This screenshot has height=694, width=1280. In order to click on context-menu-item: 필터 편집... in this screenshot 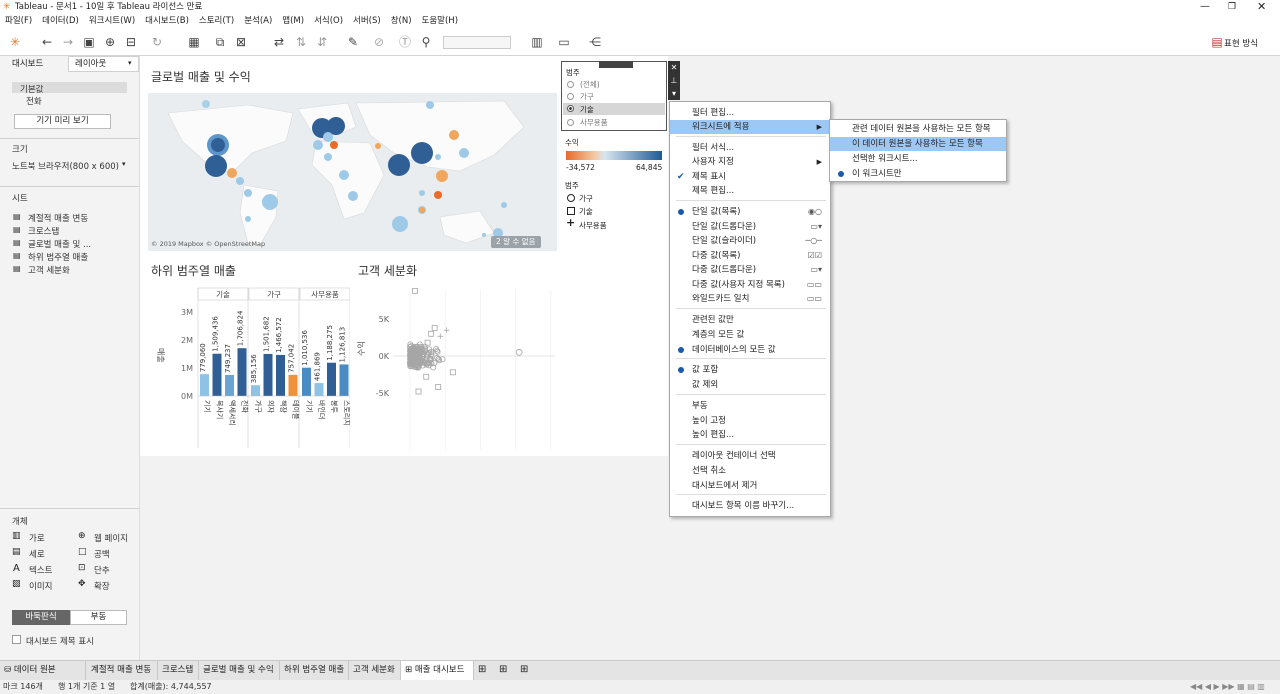, I will do `click(750, 113)`.